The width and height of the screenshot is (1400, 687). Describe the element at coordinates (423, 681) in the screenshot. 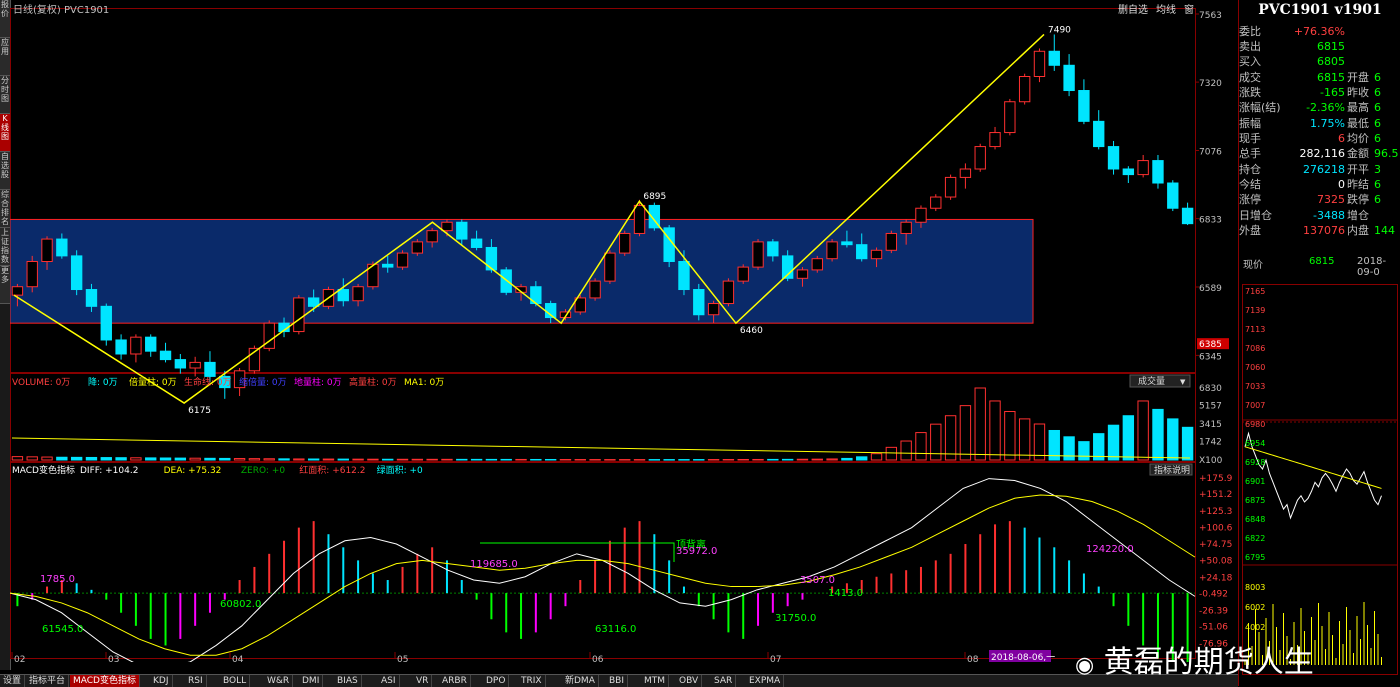

I see `indicator-tab: VR` at that location.